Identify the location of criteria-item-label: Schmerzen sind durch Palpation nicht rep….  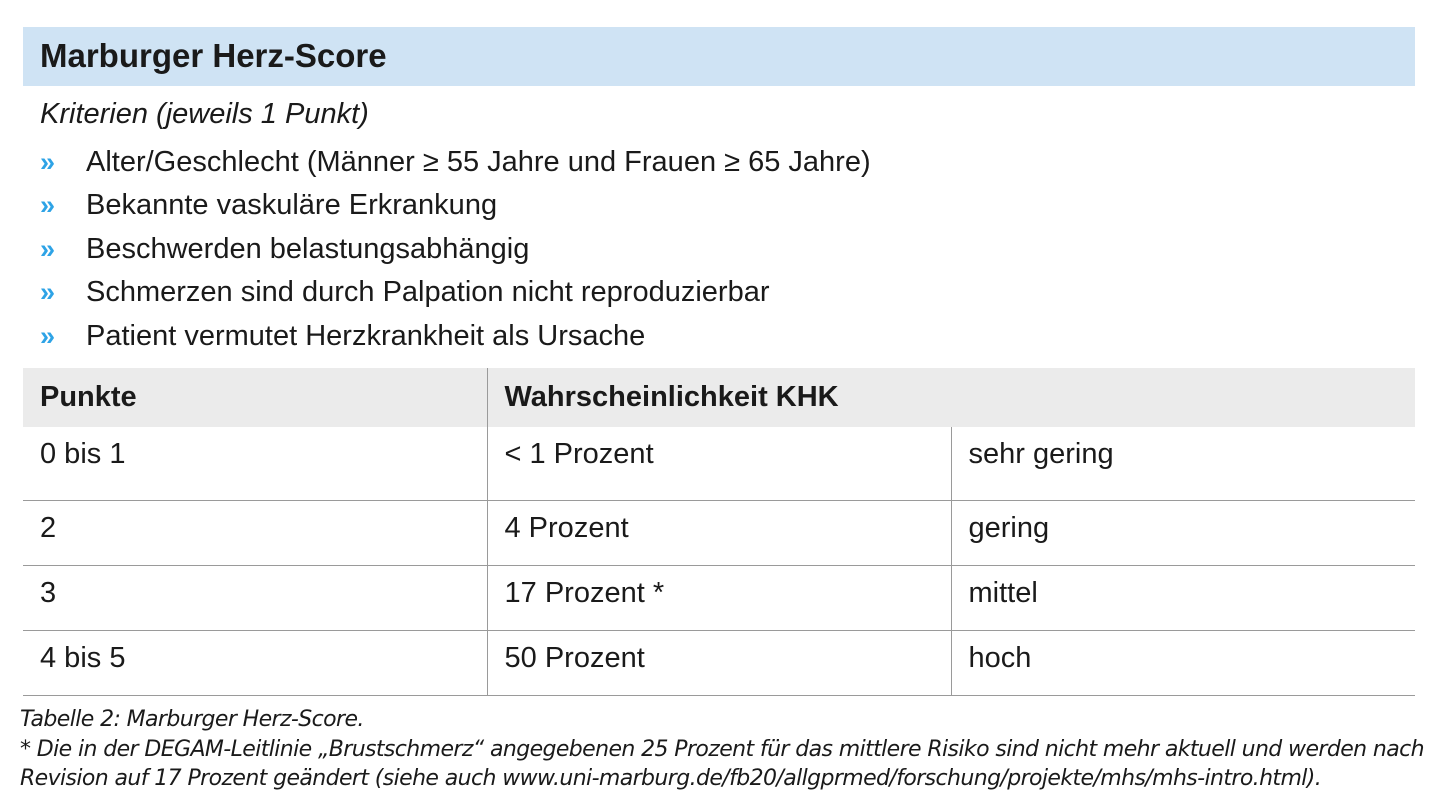
(428, 292).